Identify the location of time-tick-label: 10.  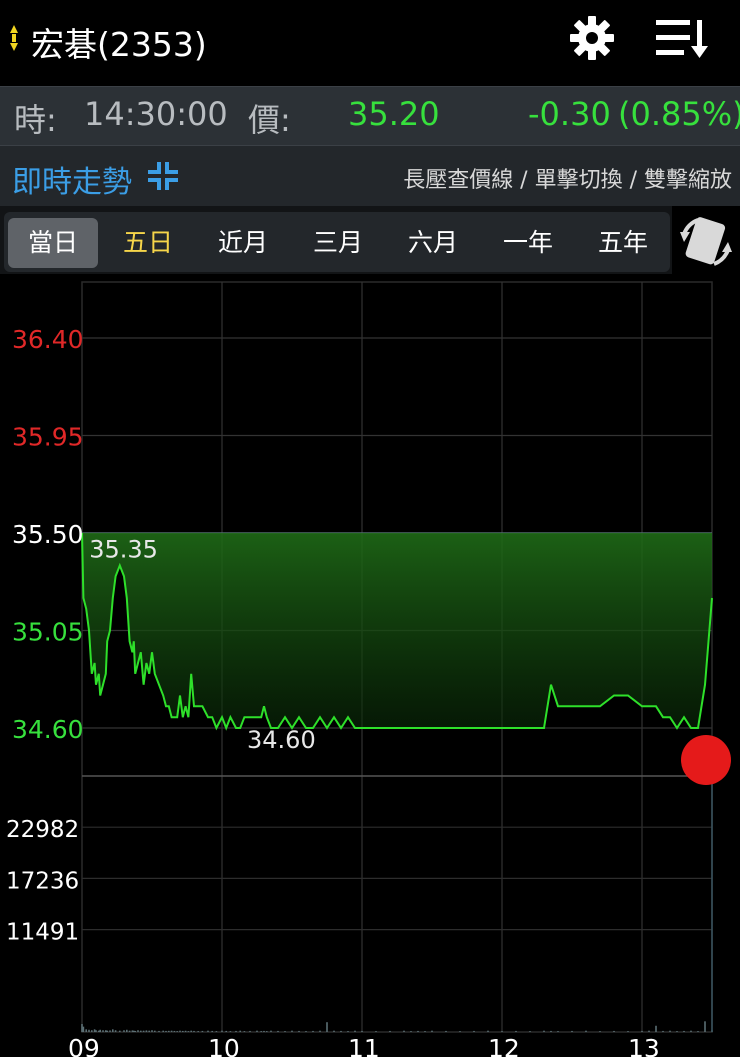
(224, 1045).